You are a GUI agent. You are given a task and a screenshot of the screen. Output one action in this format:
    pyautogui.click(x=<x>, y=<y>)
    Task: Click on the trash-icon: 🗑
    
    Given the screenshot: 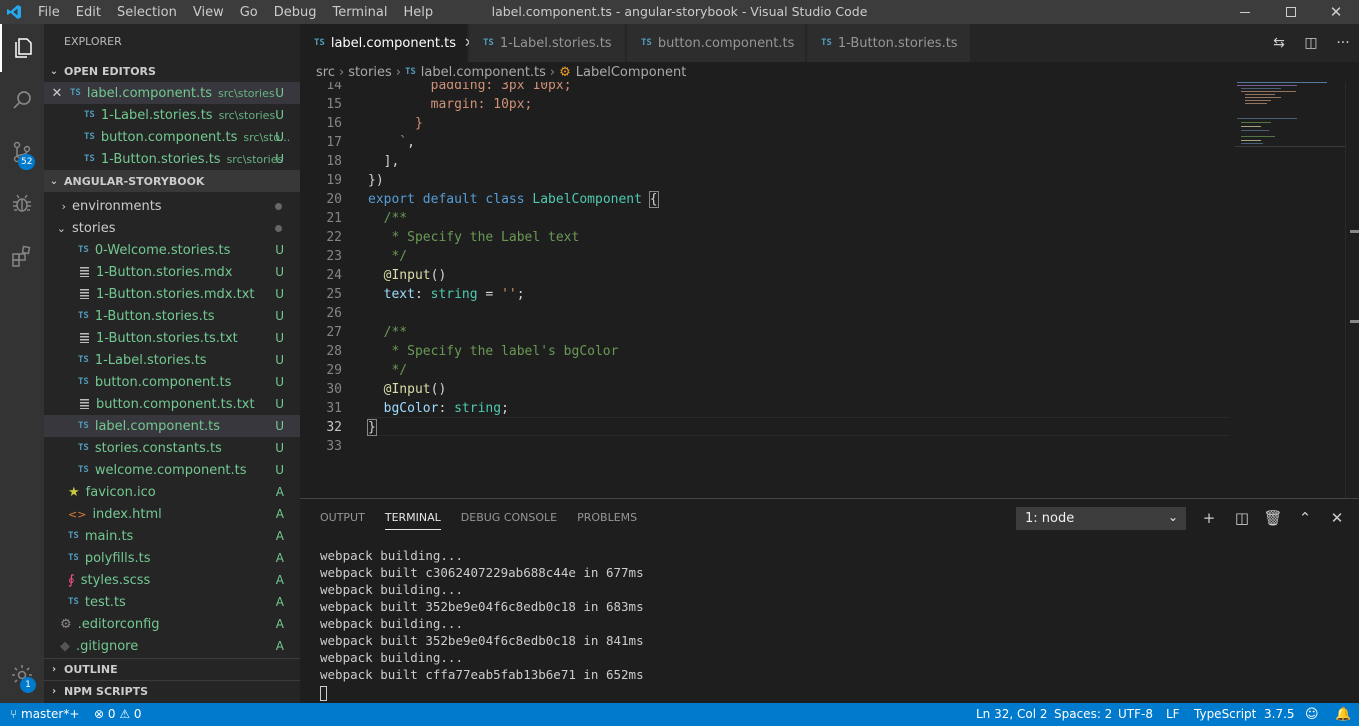 What is the action you would take?
    pyautogui.click(x=1273, y=518)
    